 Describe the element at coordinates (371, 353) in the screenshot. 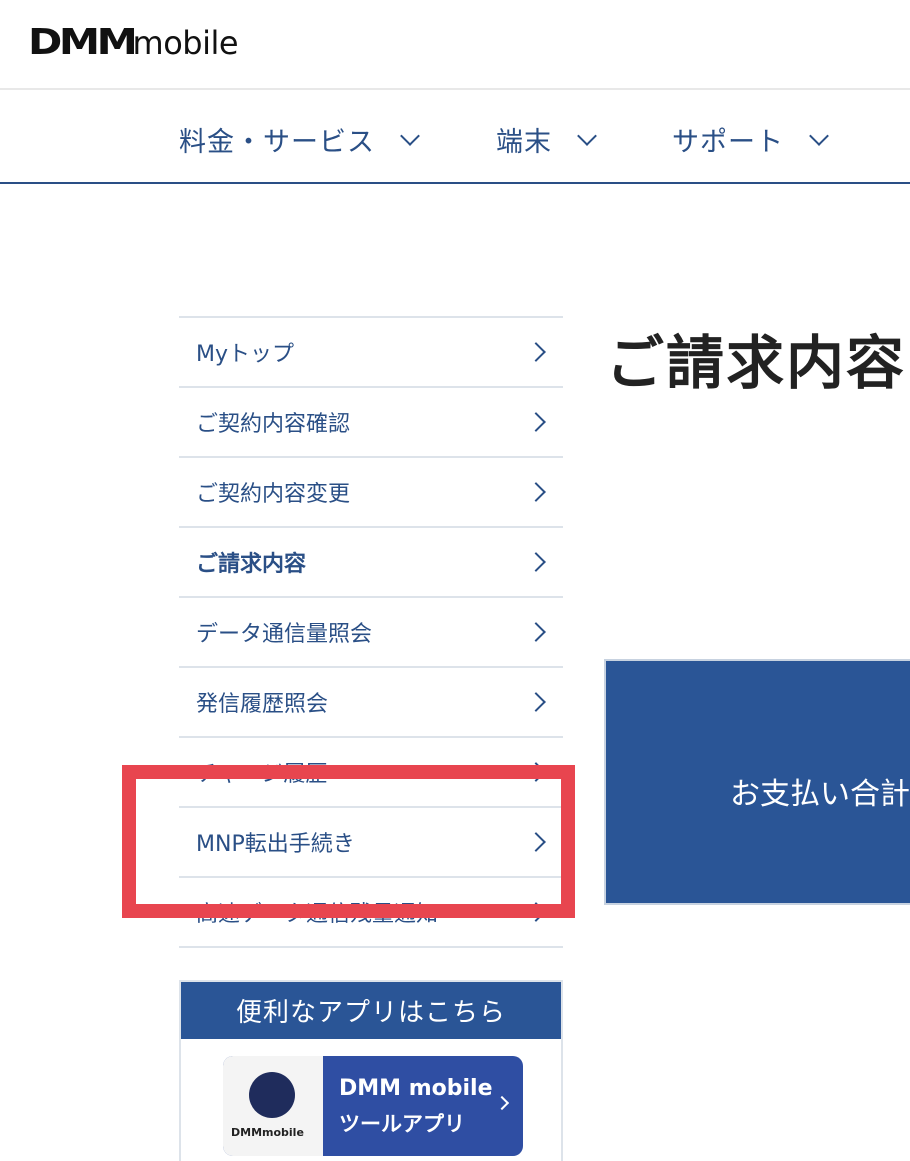

I see `sidebar-item-mytop: Myトップ` at that location.